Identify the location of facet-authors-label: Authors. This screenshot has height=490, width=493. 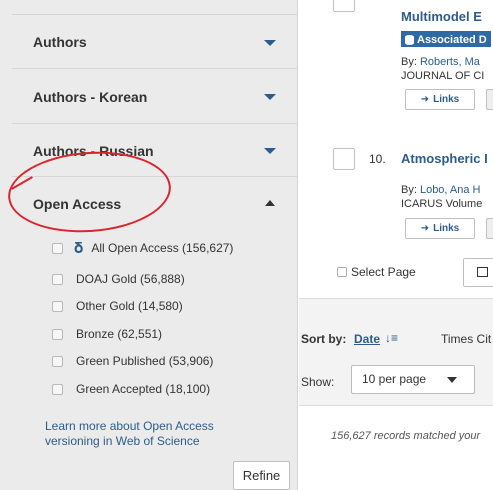
(60, 42).